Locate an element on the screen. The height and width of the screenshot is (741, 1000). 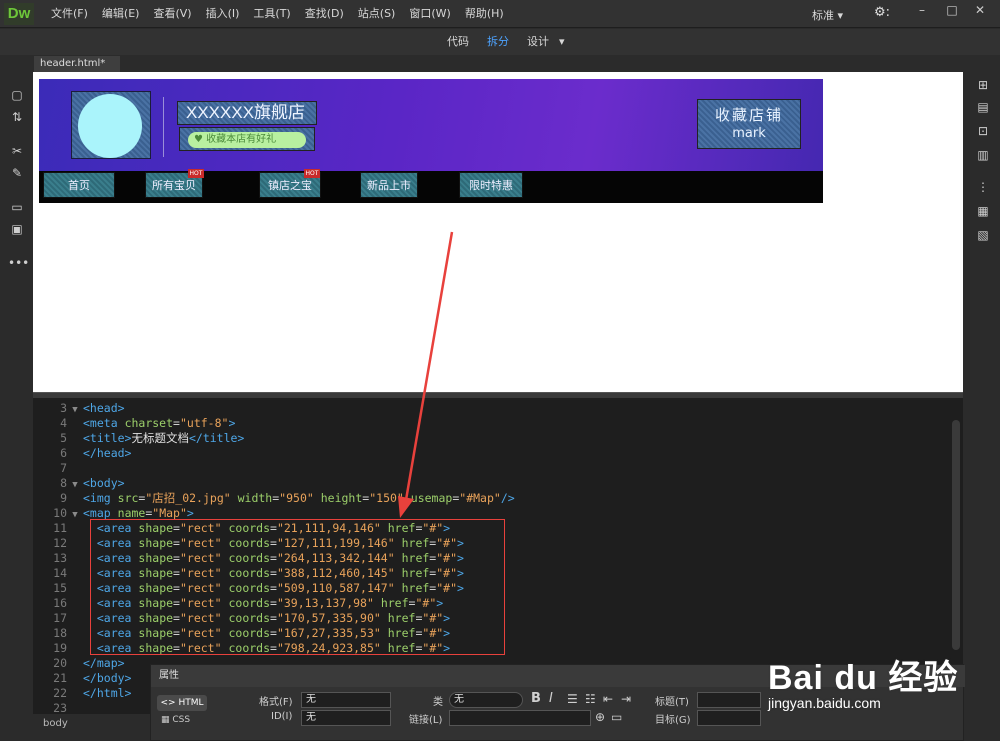
view-split-button: 拆分 is located at coordinates (498, 42).